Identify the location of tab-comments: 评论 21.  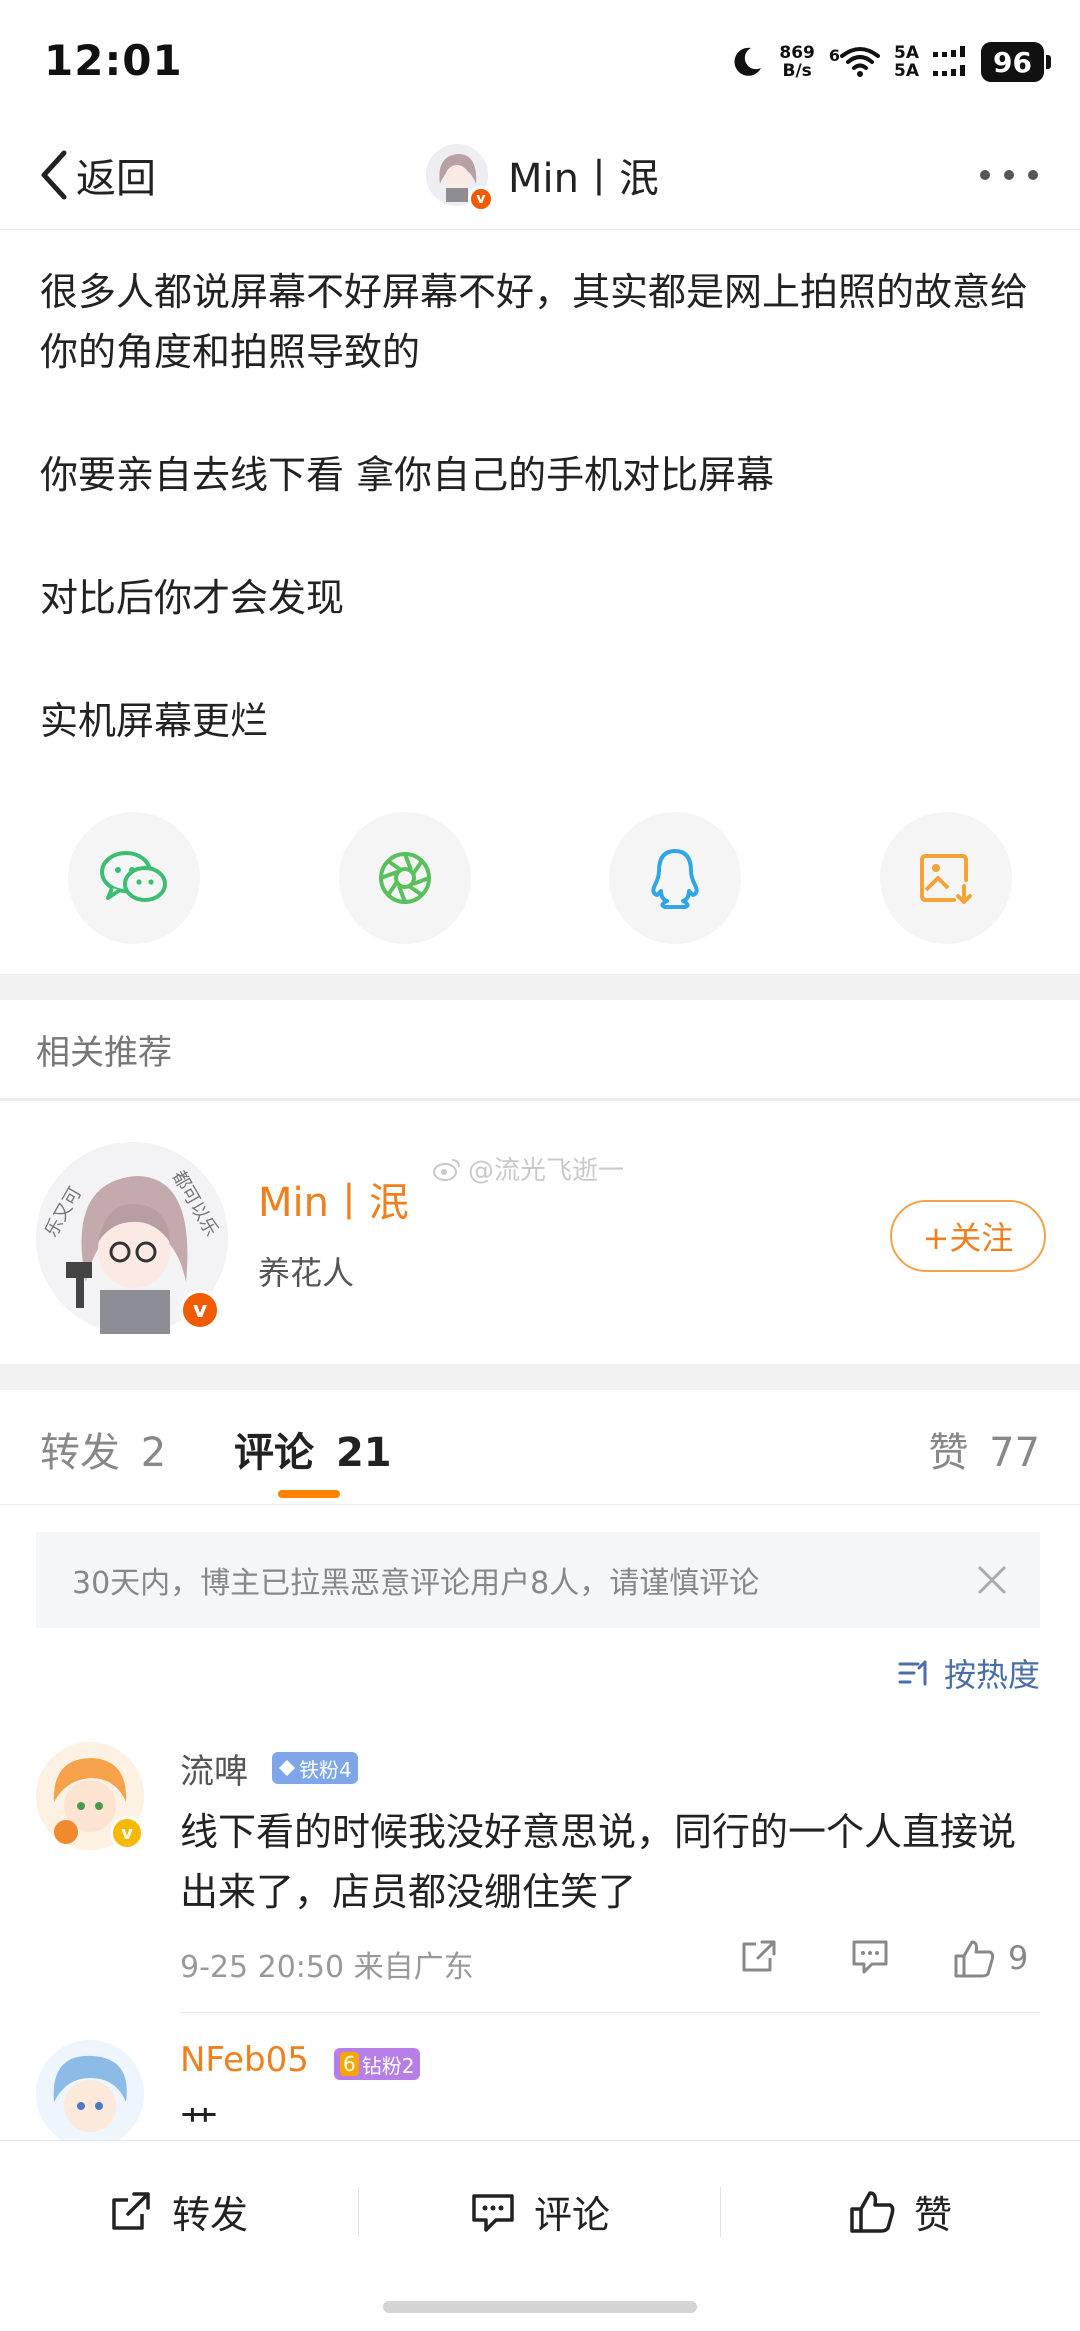
(313, 1449).